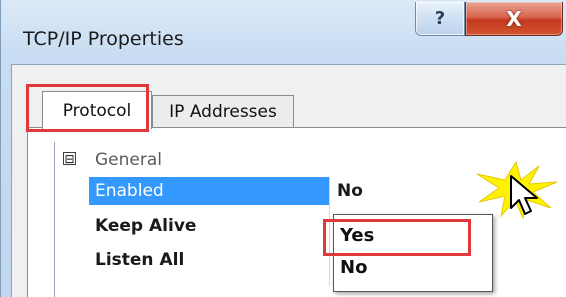 This screenshot has width=566, height=297. Describe the element at coordinates (209, 260) in the screenshot. I see `property-listen-all-name: Listen All` at that location.